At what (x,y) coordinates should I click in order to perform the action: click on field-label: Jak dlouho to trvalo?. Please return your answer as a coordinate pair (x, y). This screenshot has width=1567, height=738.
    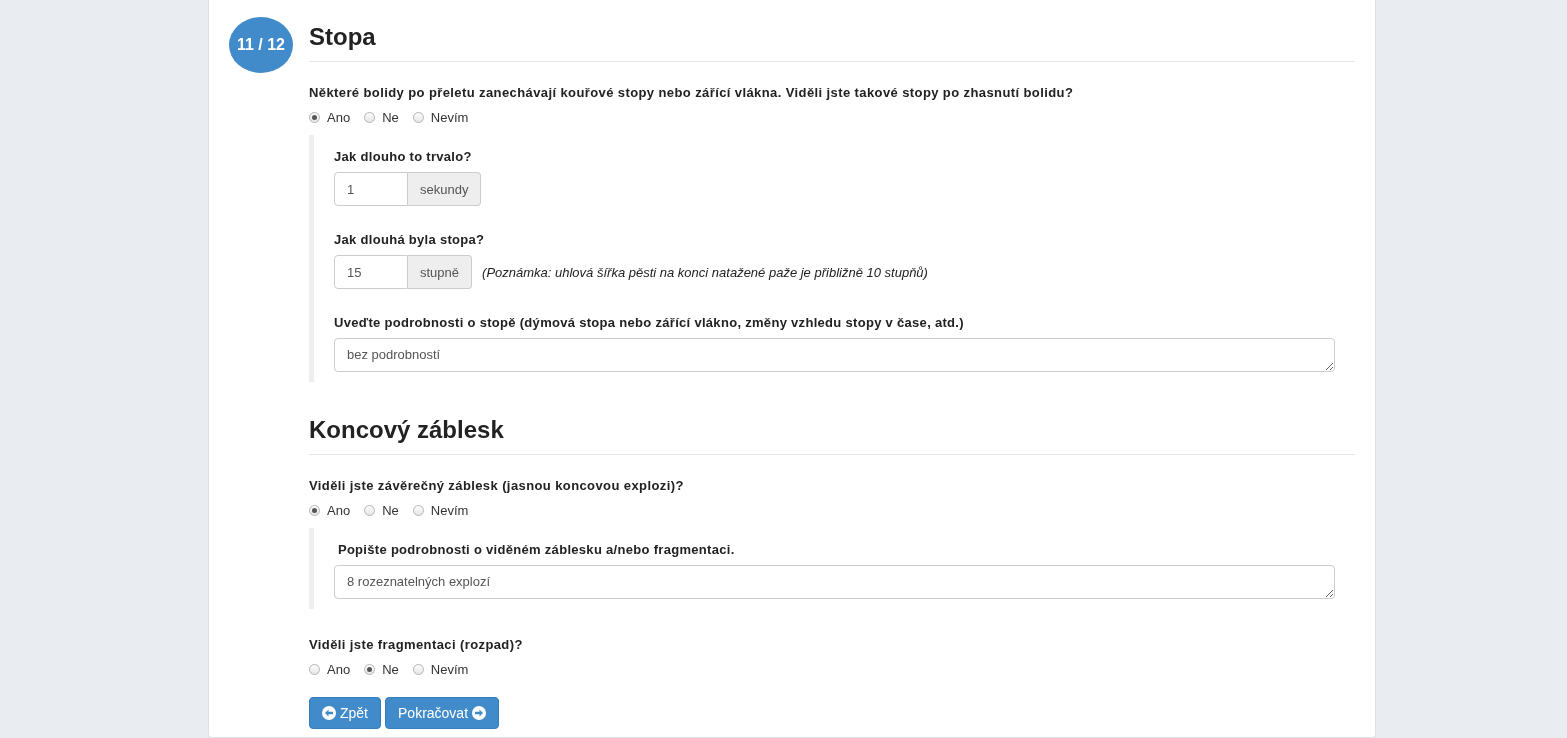
    Looking at the image, I should click on (403, 156).